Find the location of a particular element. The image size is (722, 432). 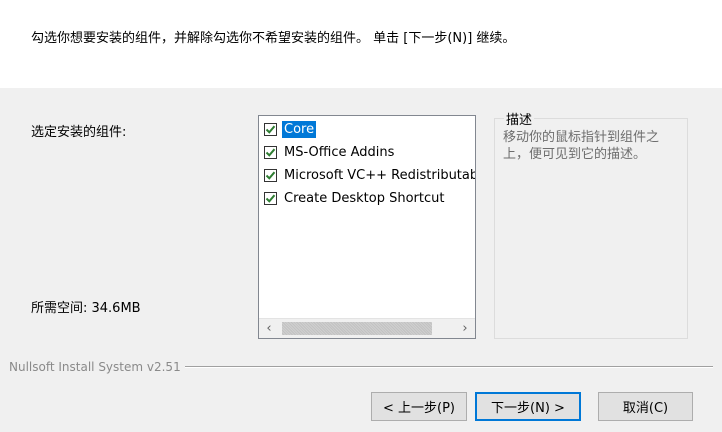

component-item-core: Core is located at coordinates (290, 129).